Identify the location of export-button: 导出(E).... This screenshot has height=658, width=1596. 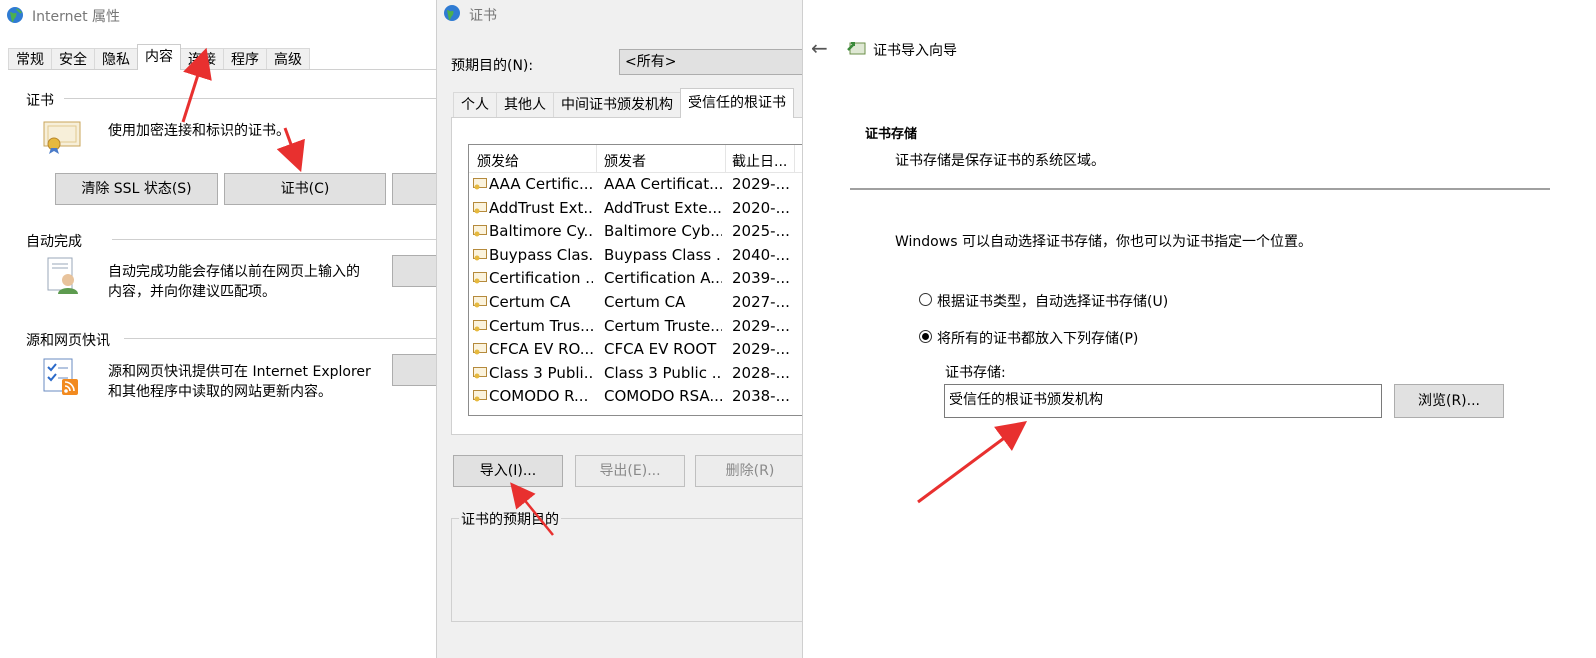
(630, 471).